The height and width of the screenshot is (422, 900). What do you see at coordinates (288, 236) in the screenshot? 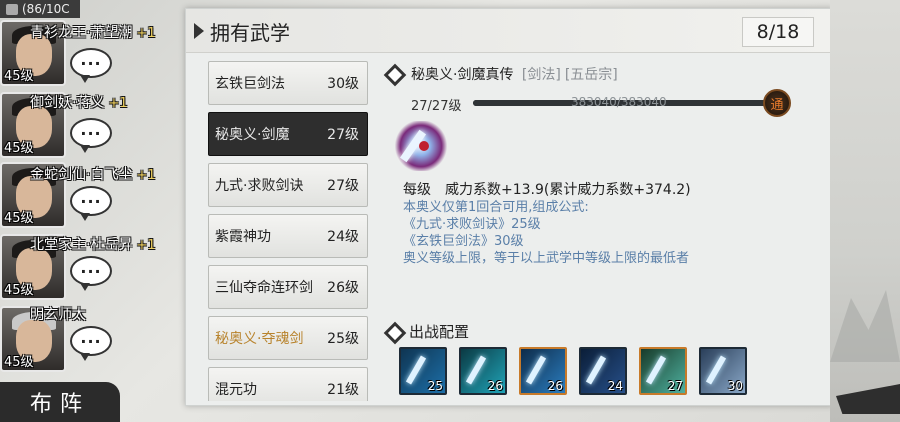
I see `skill-item: 紫霞神功 24级` at bounding box center [288, 236].